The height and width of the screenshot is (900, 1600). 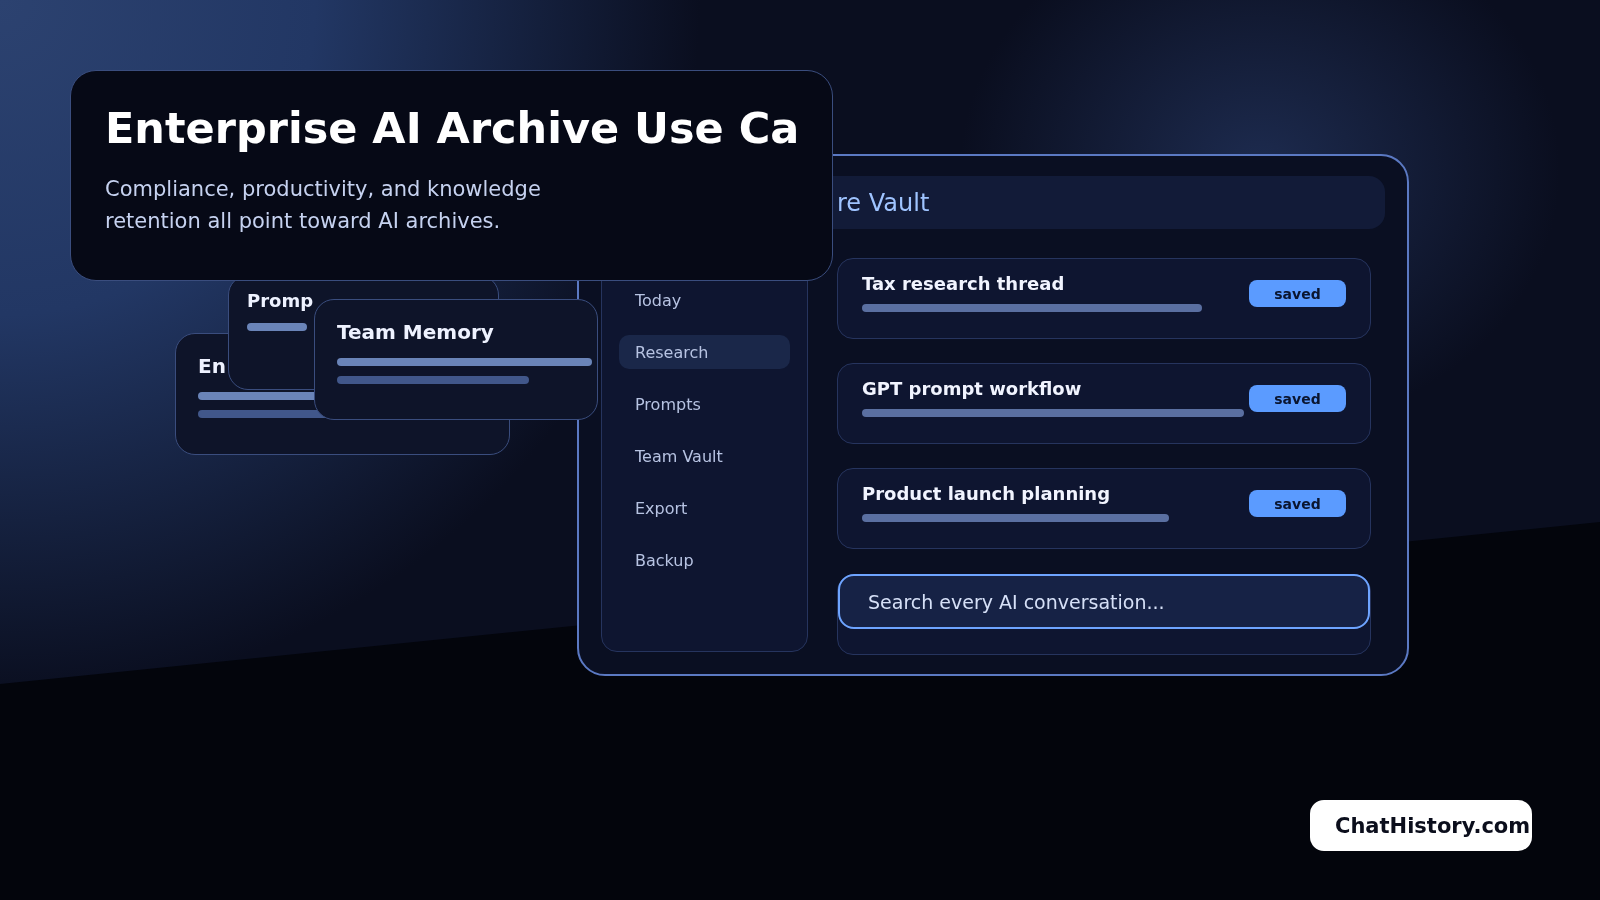 What do you see at coordinates (212, 366) in the screenshot?
I see `card-title: En` at bounding box center [212, 366].